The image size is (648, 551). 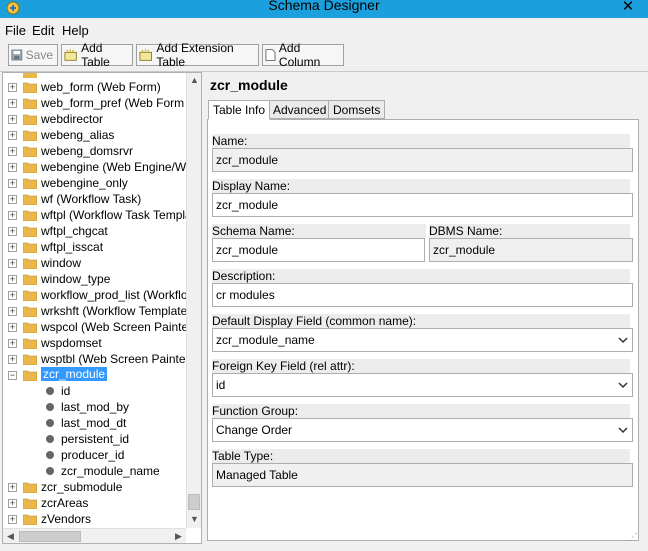 I want to click on tree-item: + wf (Workflow Task), so click(x=95, y=199).